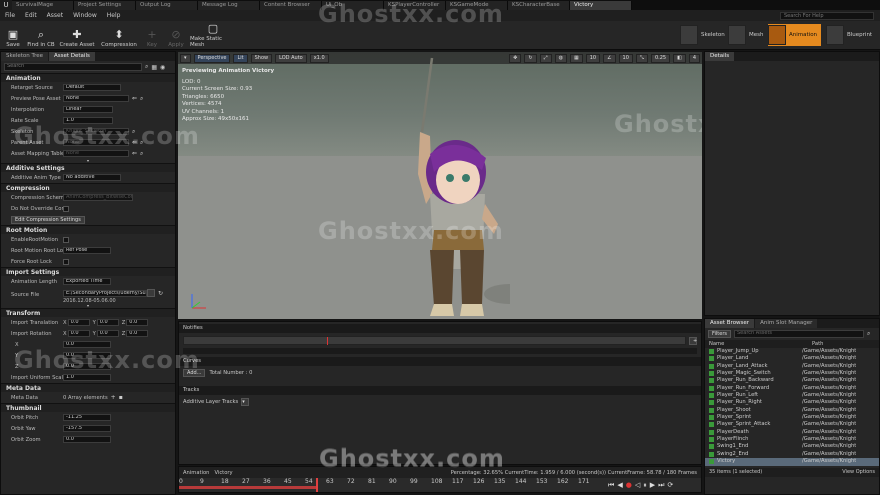 Image resolution: width=880 pixels, height=495 pixels. What do you see at coordinates (792, 432) in the screenshot?
I see `list-item: PlayerDeath/Game/Assets/Knight` at bounding box center [792, 432].